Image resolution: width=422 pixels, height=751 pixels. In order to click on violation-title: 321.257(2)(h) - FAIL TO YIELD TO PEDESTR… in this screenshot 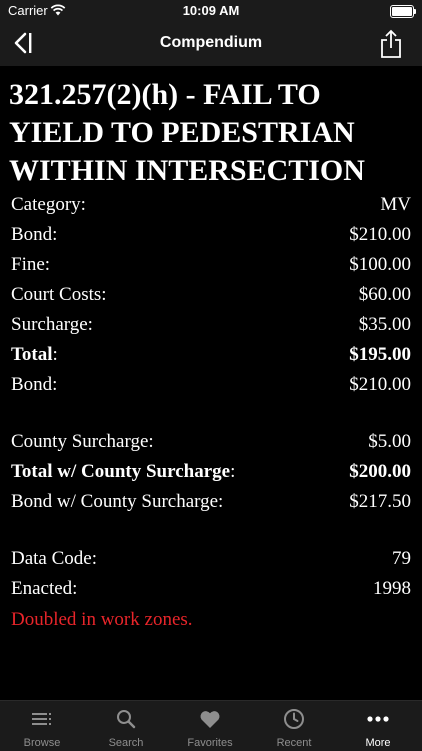, I will do `click(187, 132)`.